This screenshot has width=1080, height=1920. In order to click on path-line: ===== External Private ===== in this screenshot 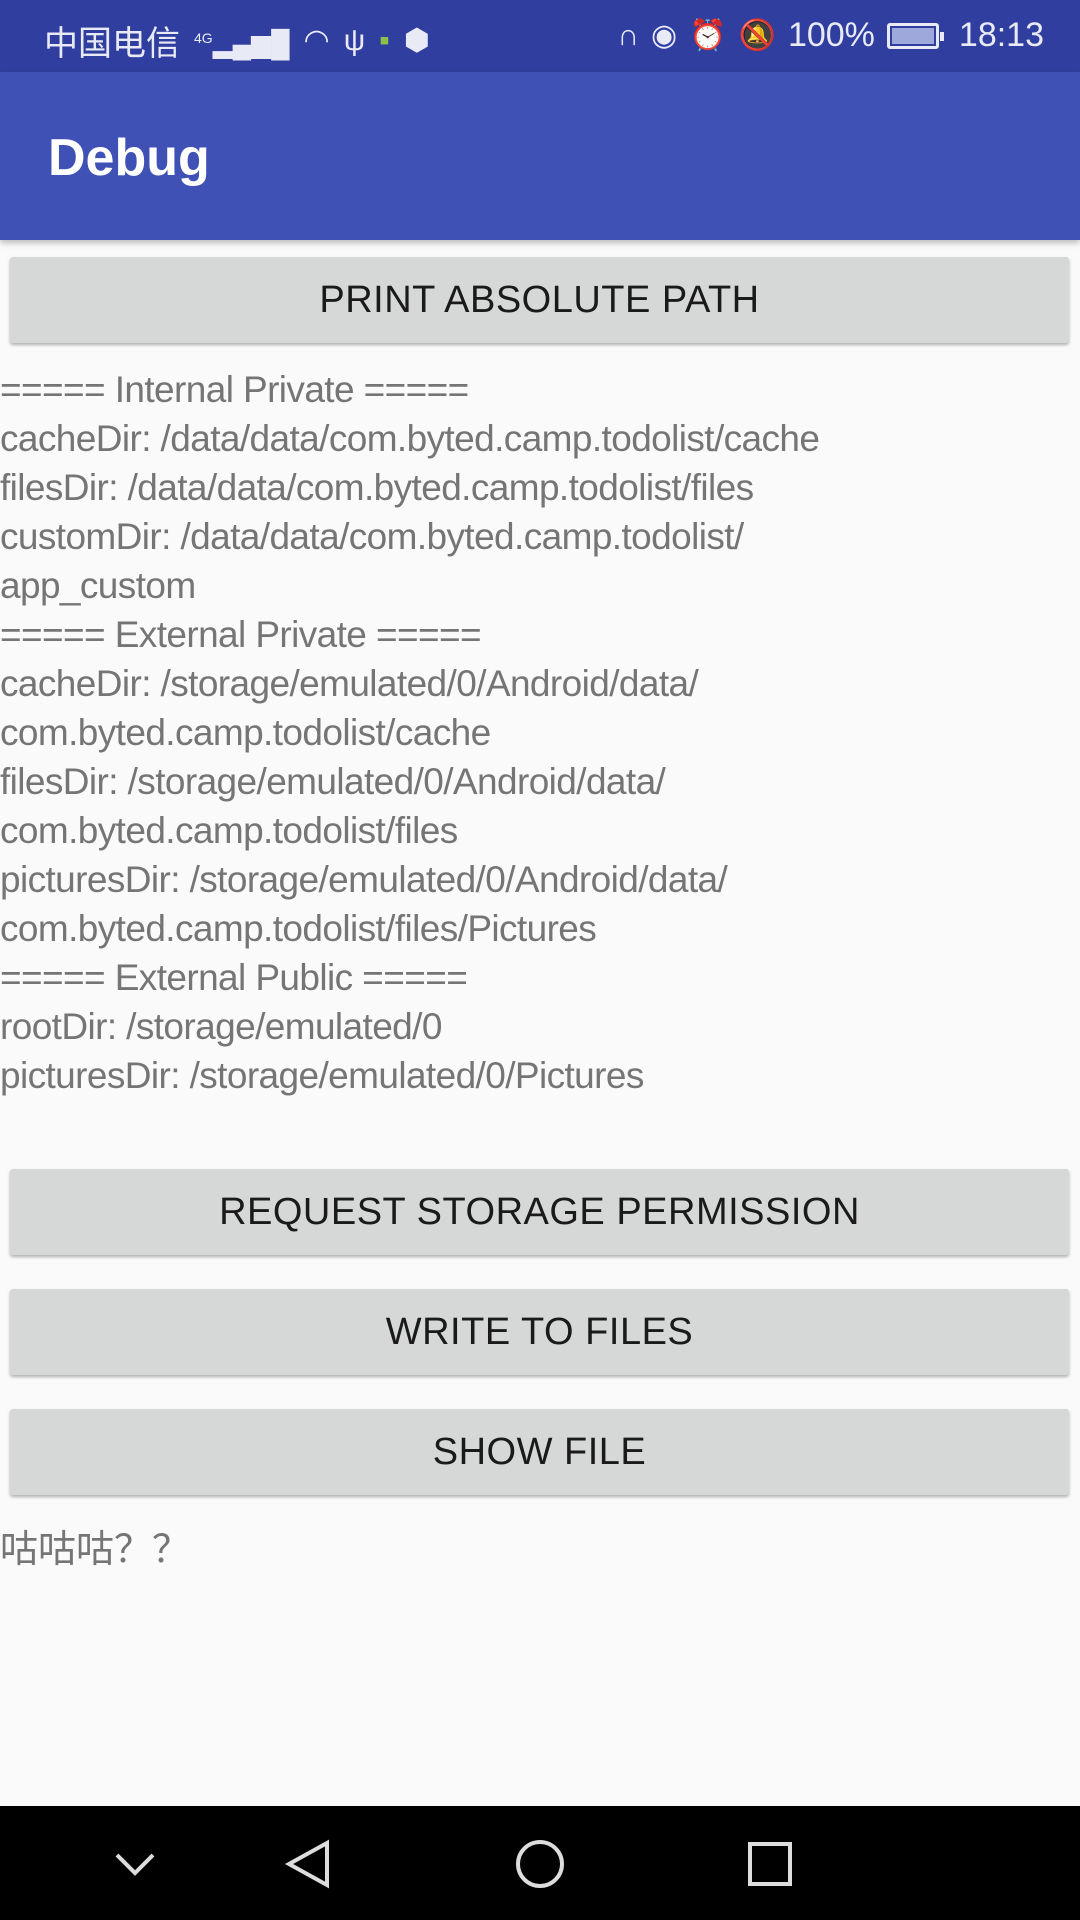, I will do `click(241, 634)`.